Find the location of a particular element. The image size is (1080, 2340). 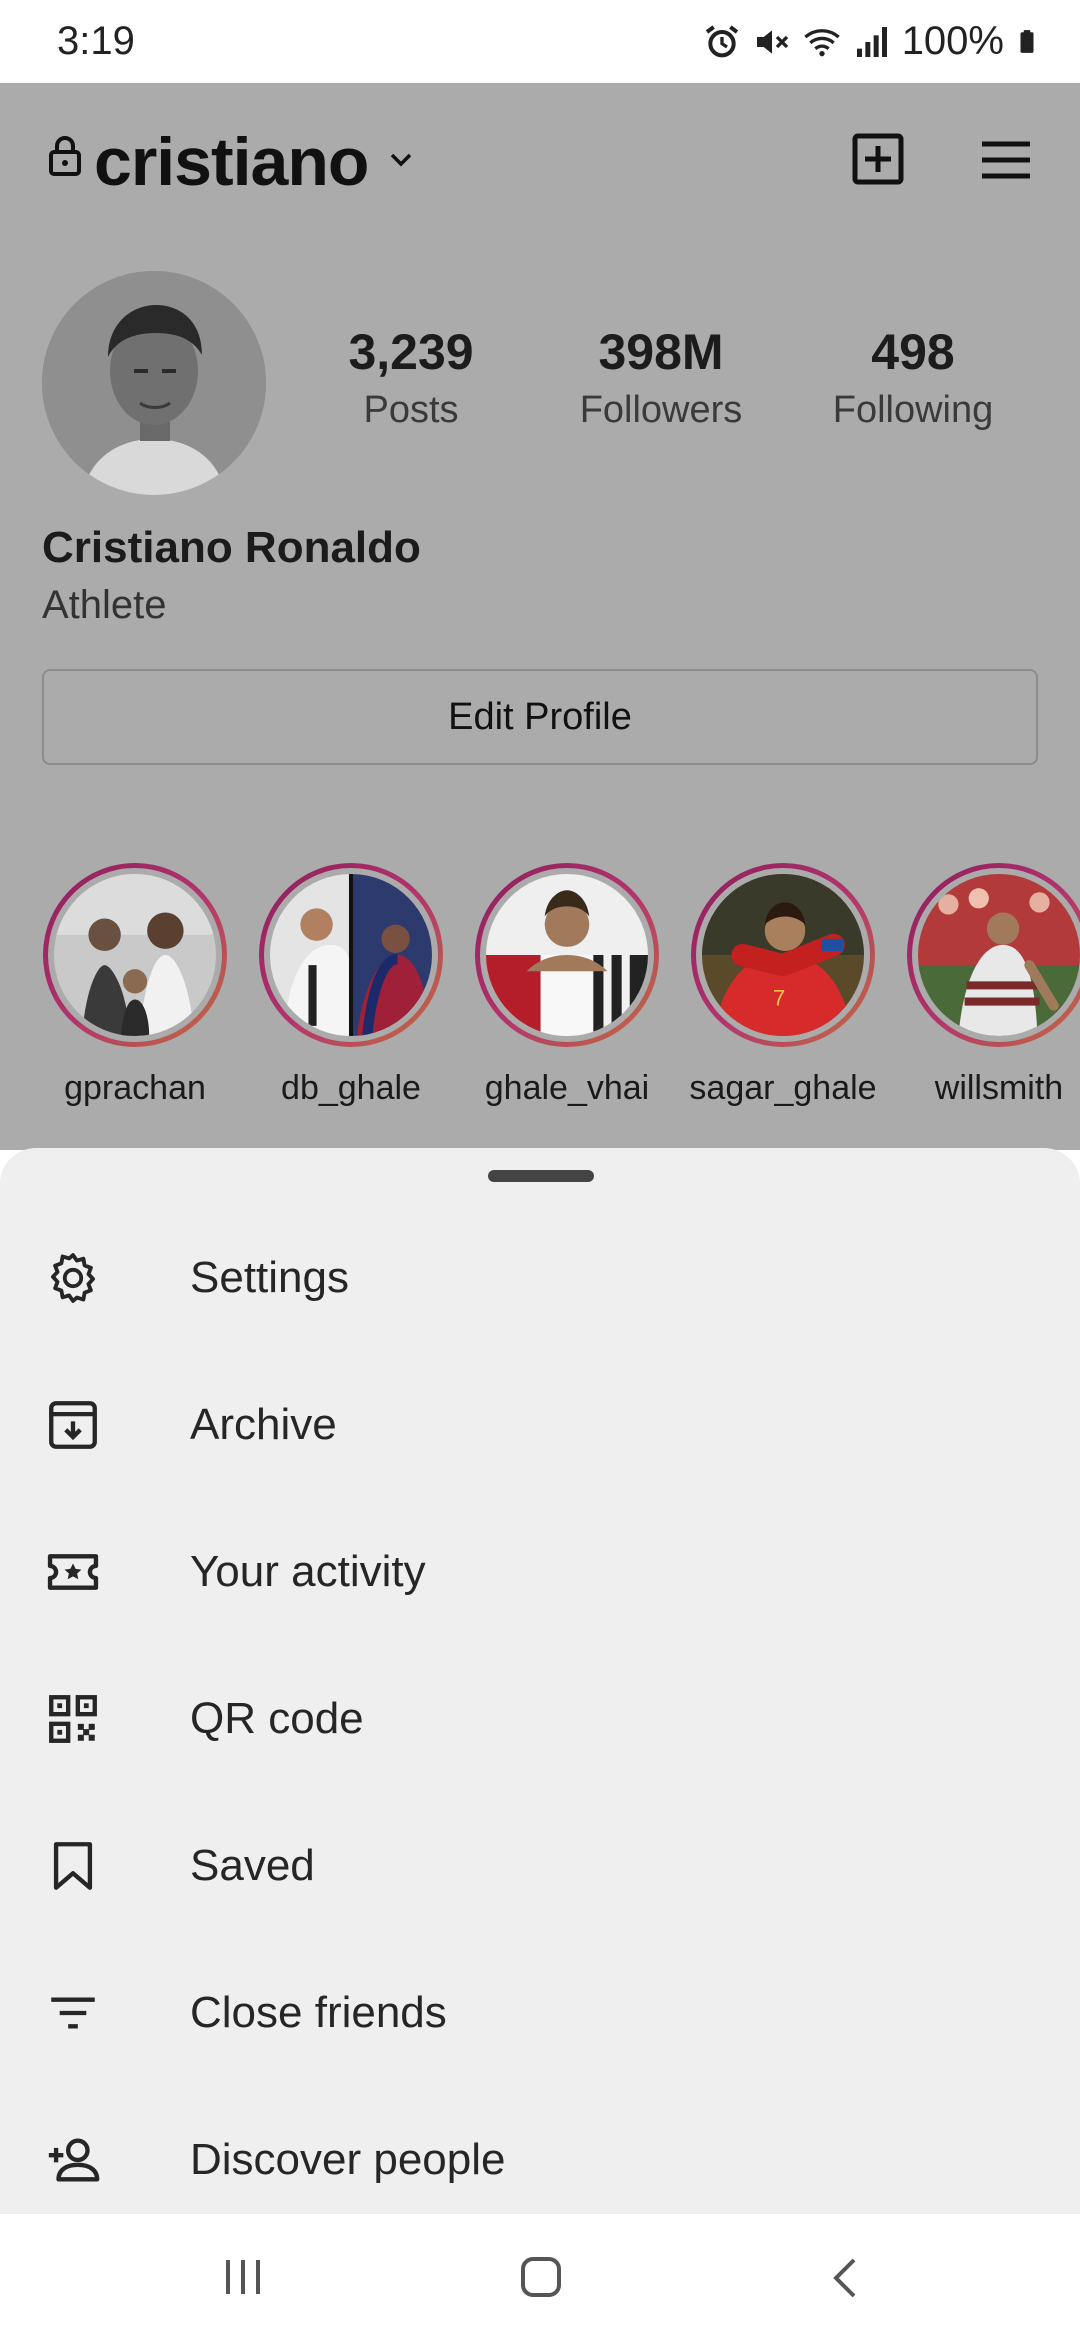

highlight-label: willsmith is located at coordinates (999, 1088).